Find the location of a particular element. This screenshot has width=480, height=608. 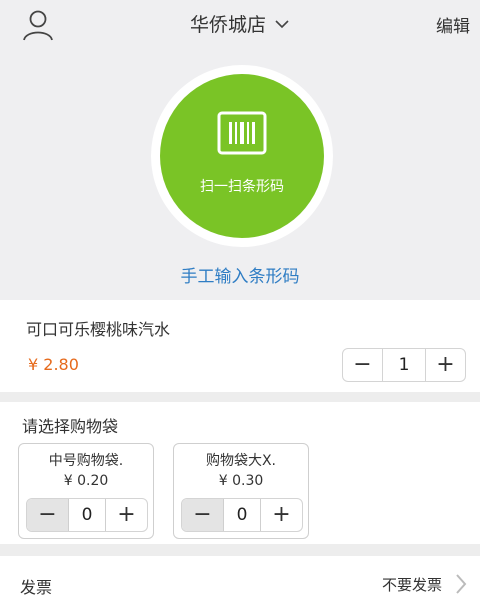

user-icon is located at coordinates (38, 25).